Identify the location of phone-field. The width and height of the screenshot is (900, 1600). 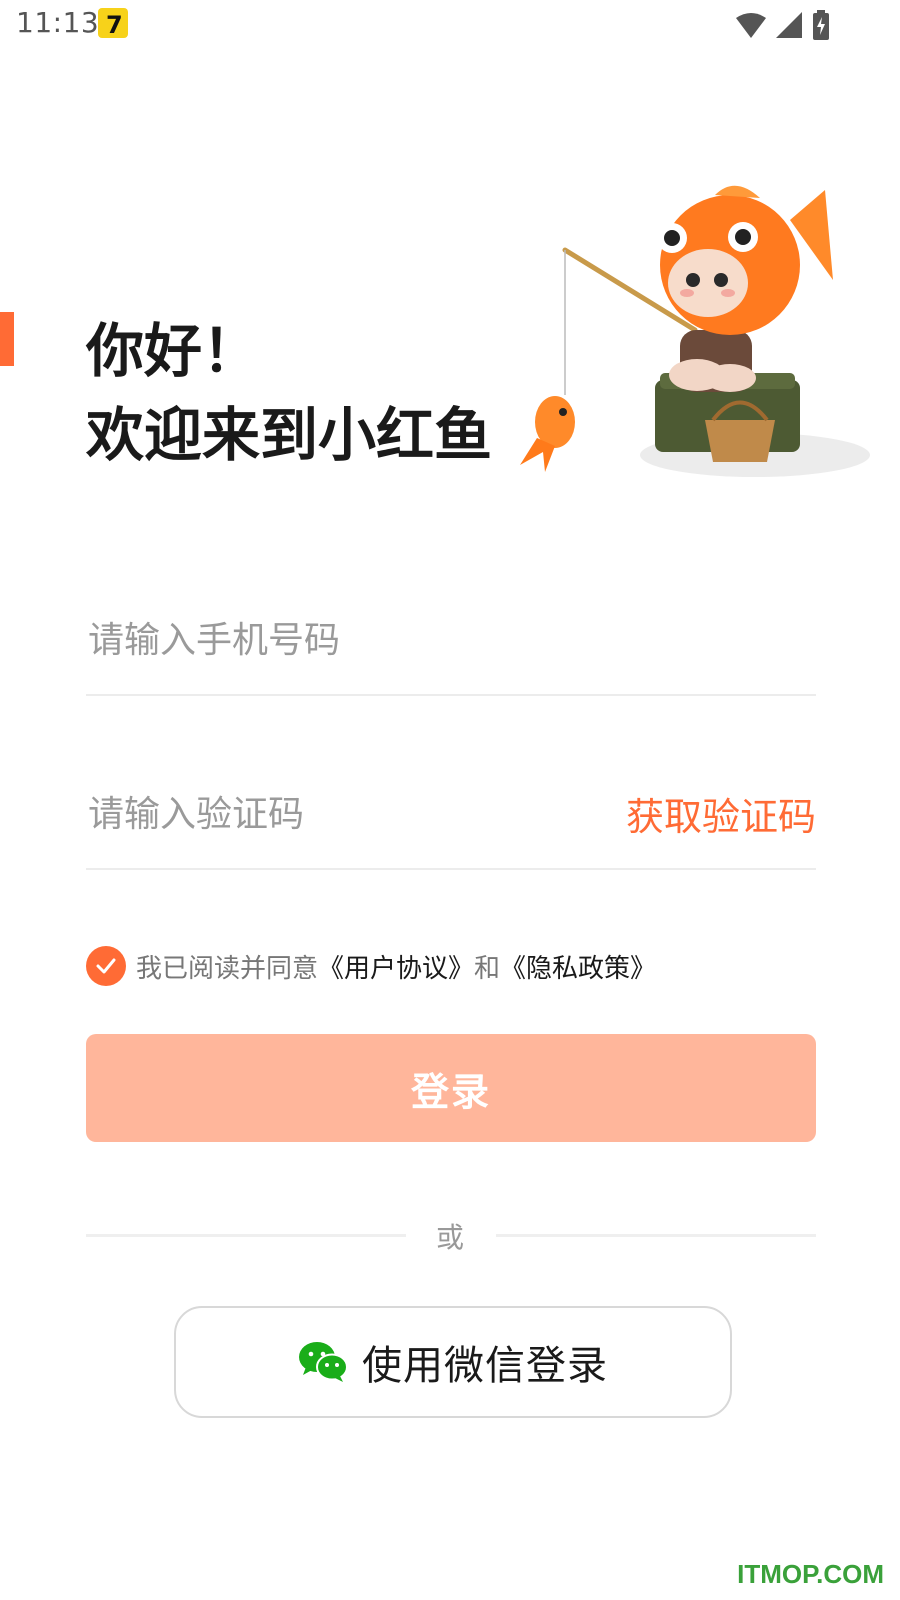
(451, 645).